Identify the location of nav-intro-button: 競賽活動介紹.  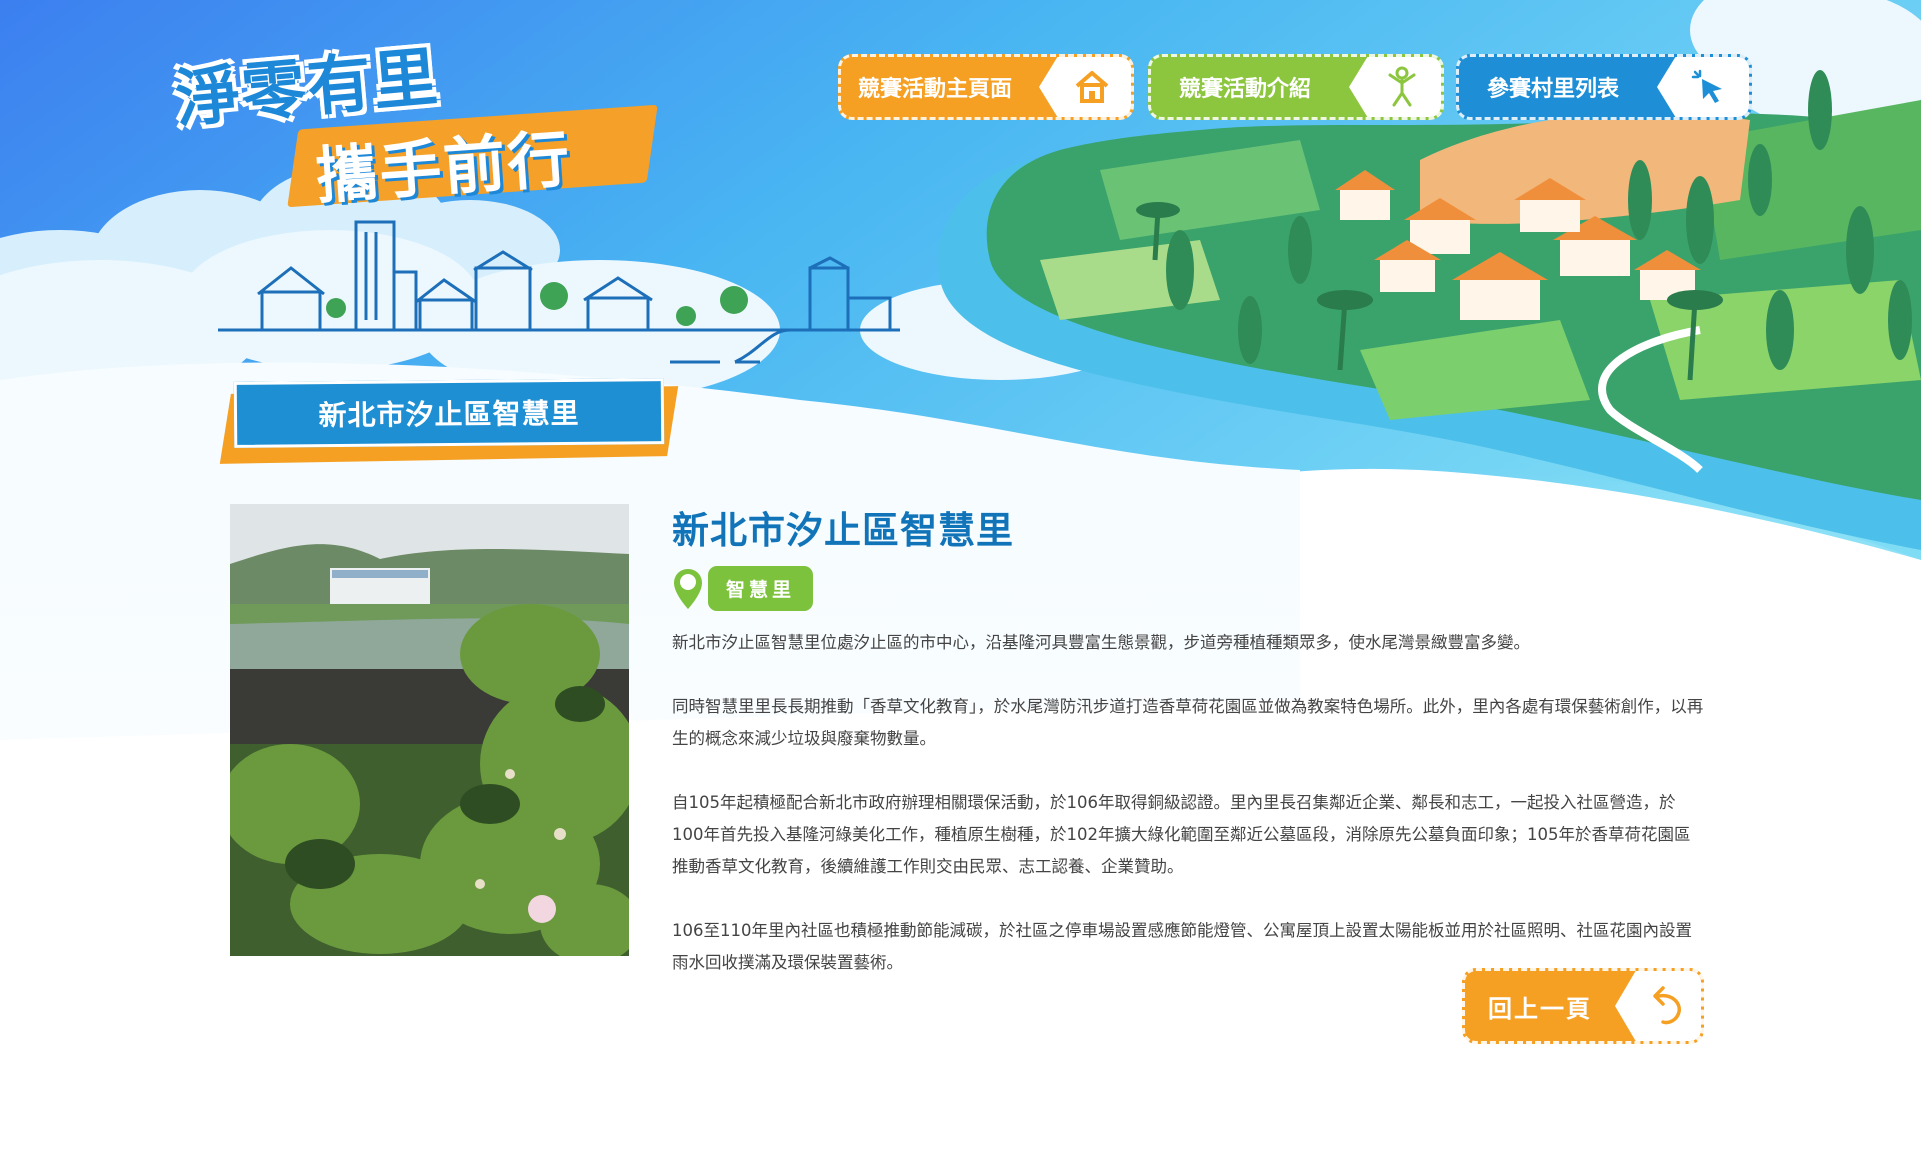
(1296, 87).